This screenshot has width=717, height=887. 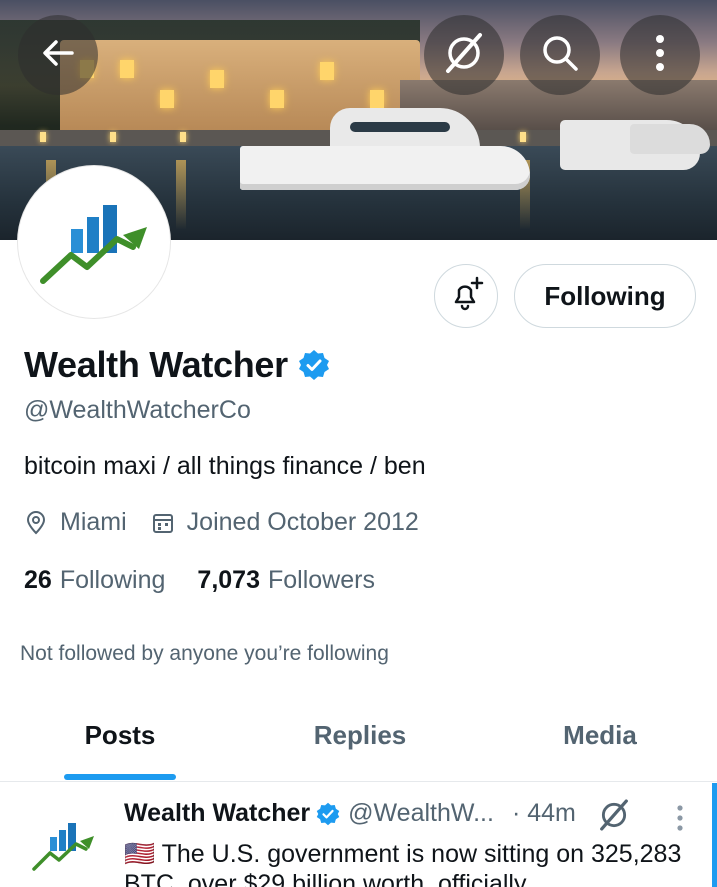 I want to click on name-row: Wealth Watcher, so click(x=177, y=365).